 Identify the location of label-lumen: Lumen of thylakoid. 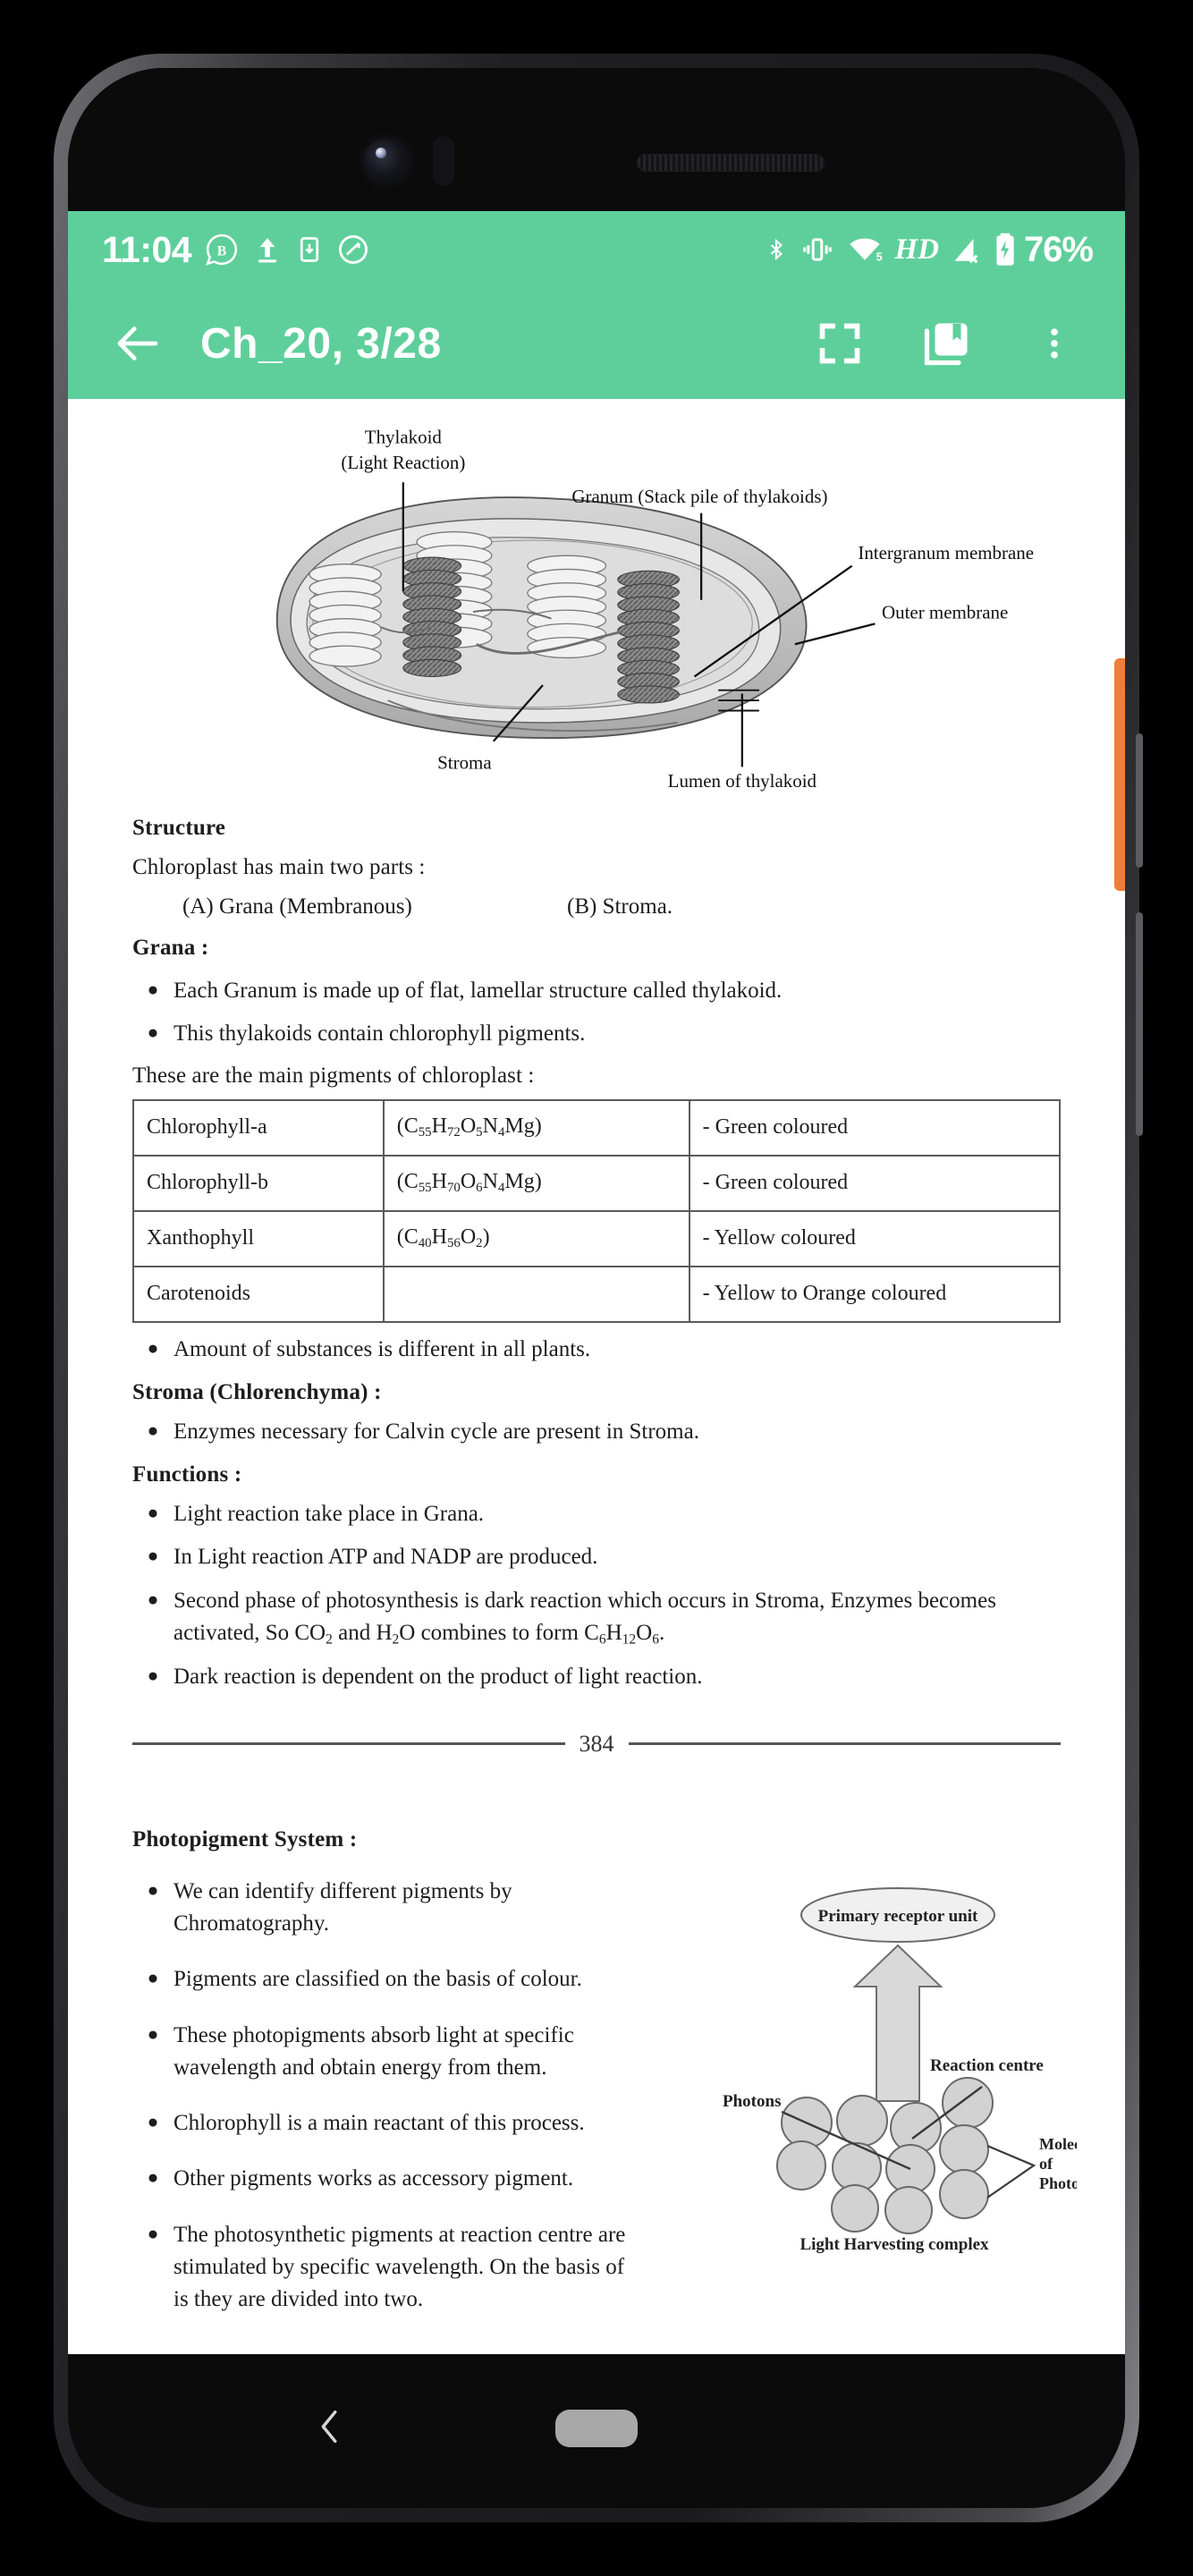
(742, 781).